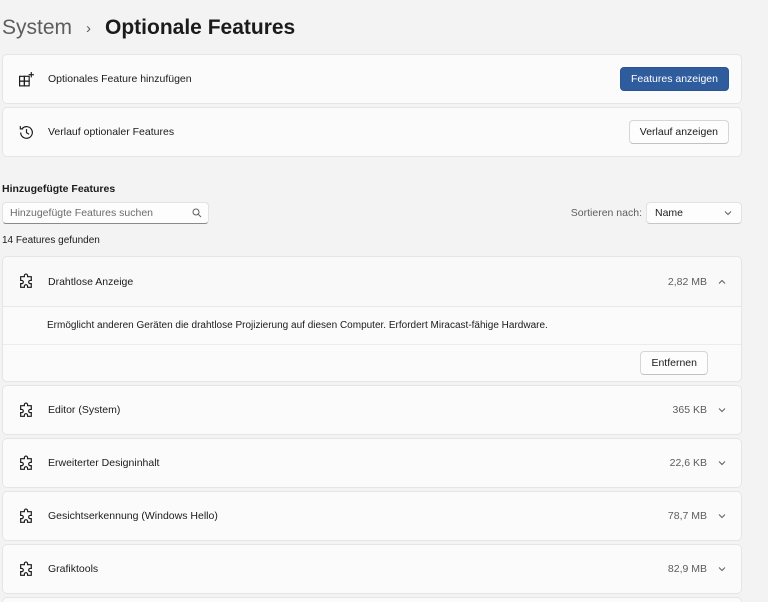  Describe the element at coordinates (26, 79) in the screenshot. I see `add-feature-icon` at that location.